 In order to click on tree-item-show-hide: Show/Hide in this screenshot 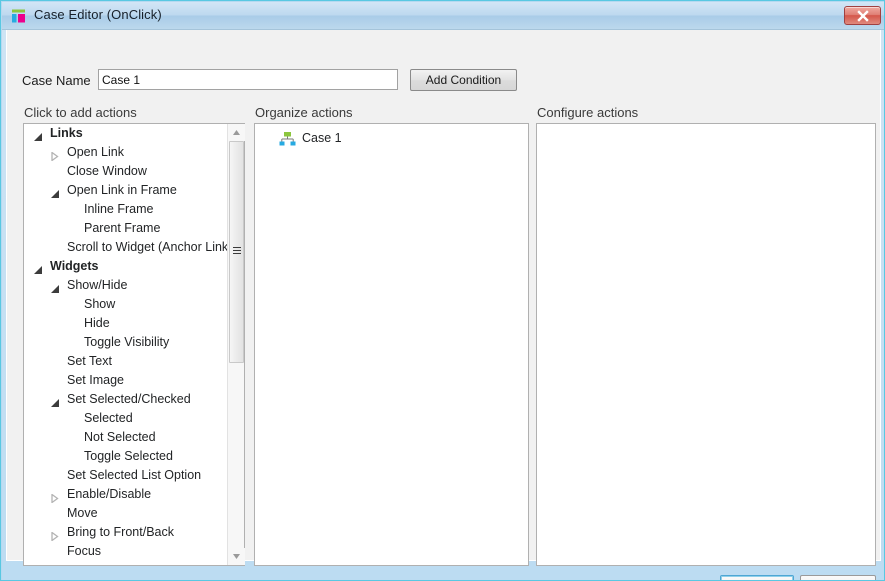, I will do `click(125, 285)`.